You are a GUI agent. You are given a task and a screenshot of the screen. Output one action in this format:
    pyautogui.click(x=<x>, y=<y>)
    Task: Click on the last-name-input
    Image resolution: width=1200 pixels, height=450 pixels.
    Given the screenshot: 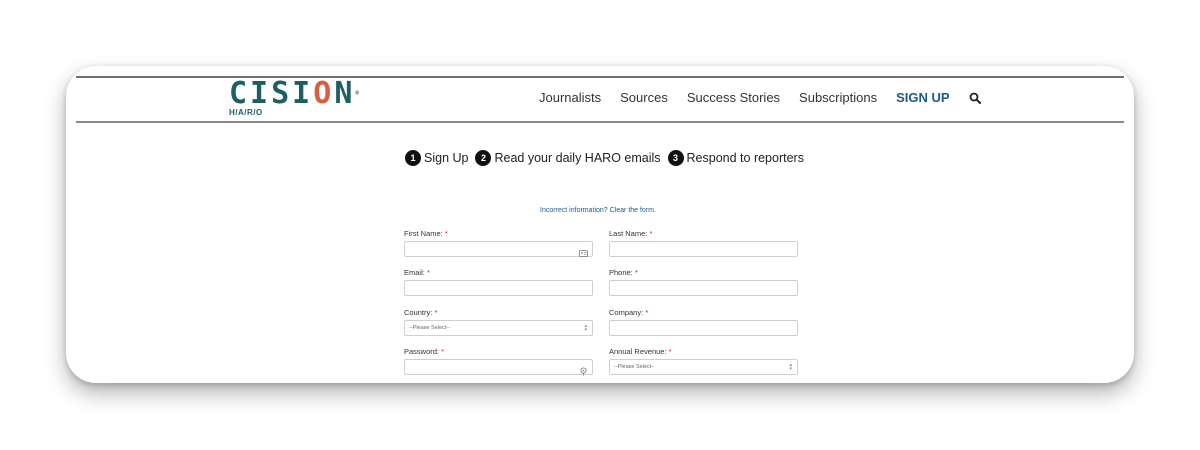 What is the action you would take?
    pyautogui.click(x=703, y=254)
    